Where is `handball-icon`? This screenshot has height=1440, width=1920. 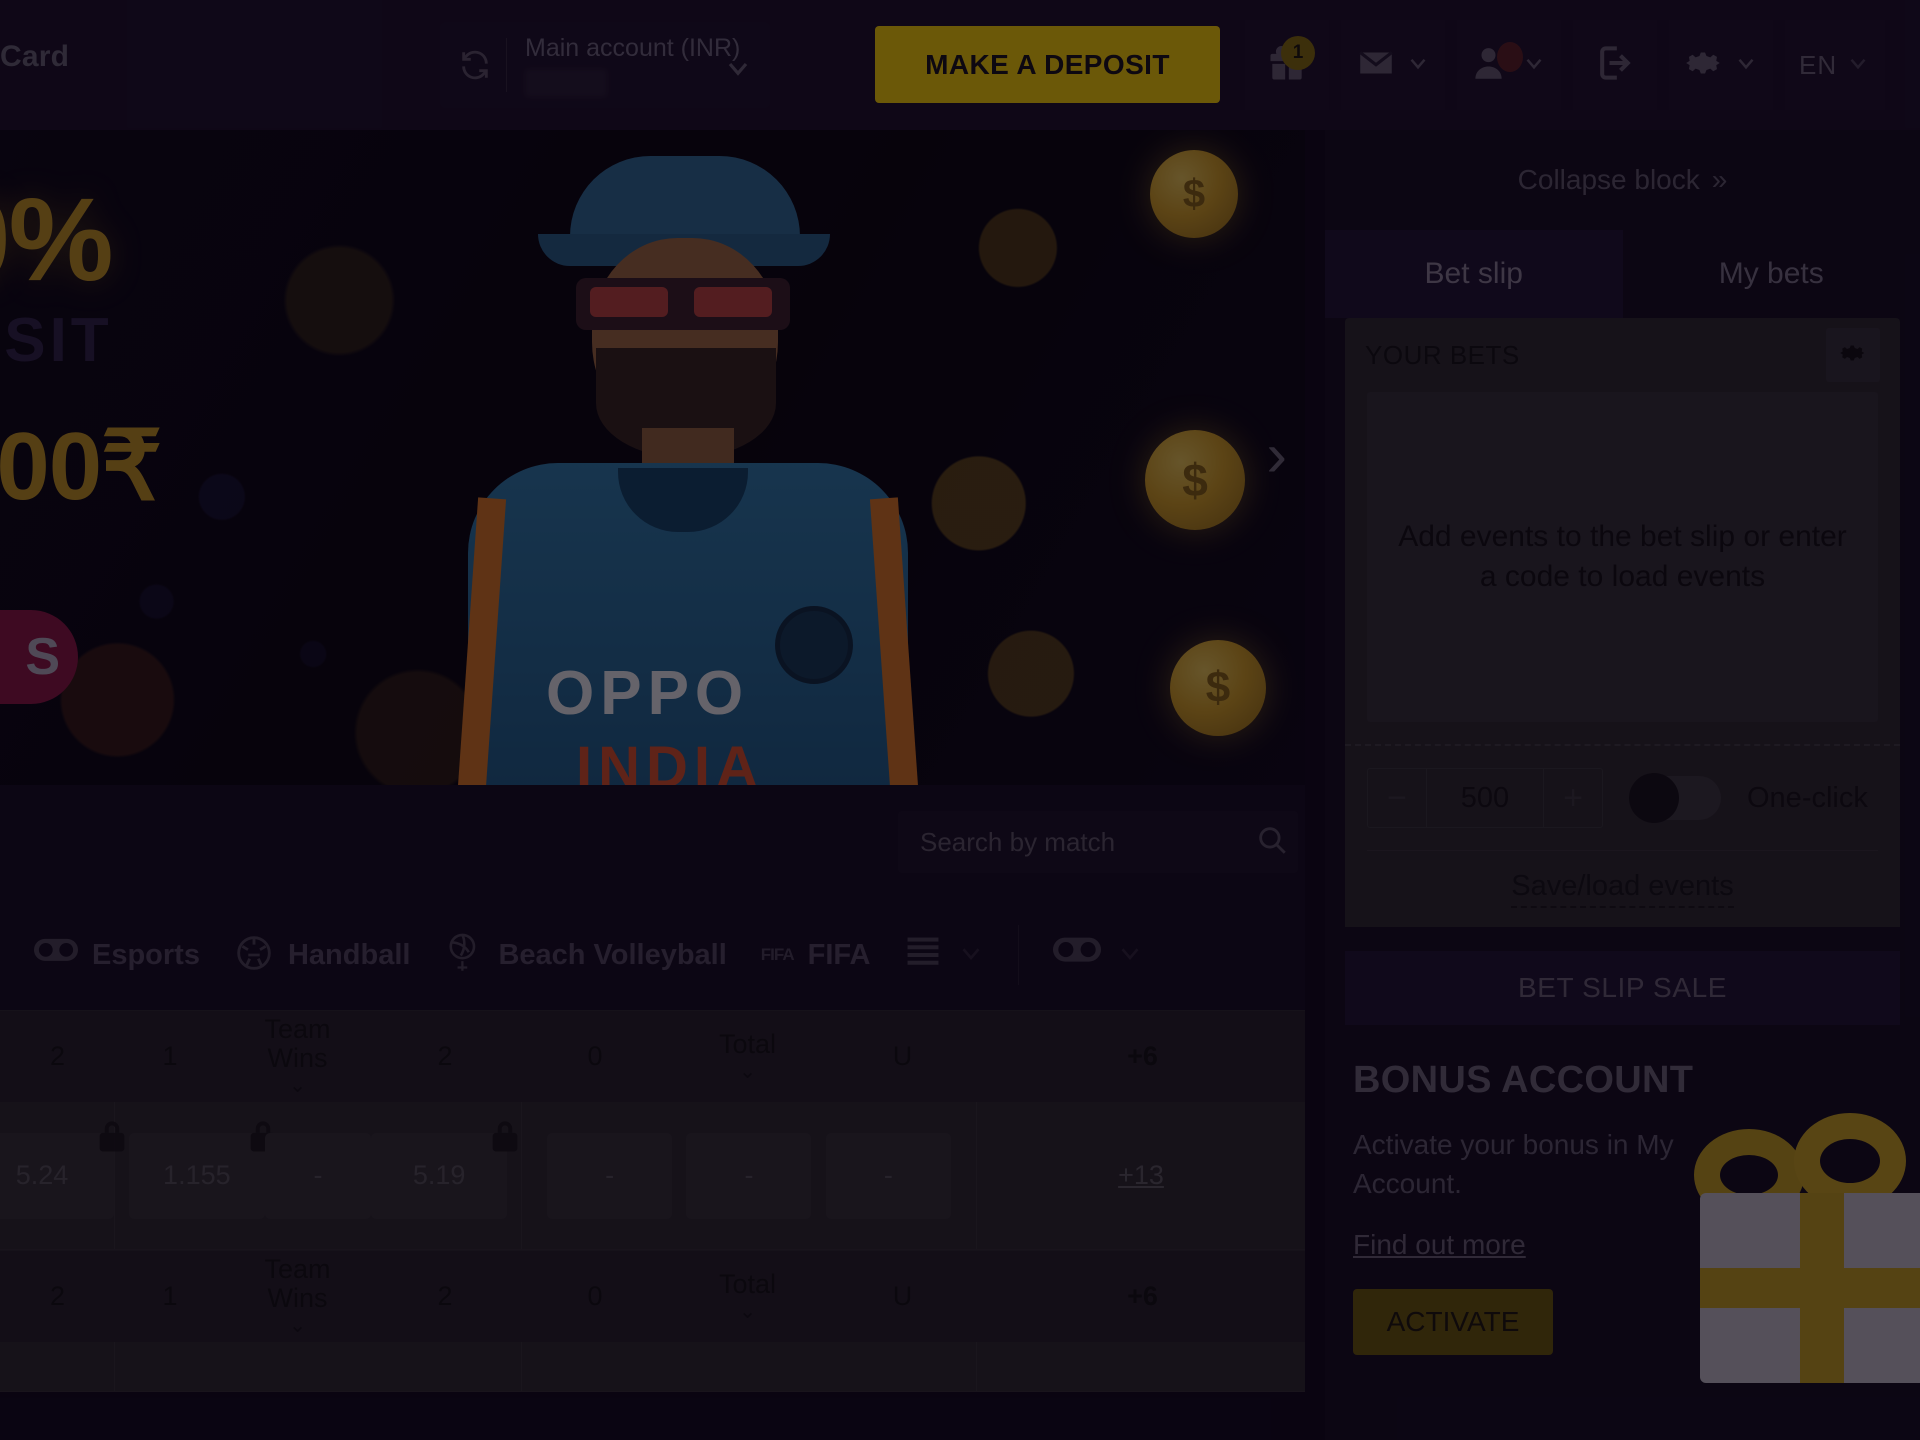
handball-icon is located at coordinates (254, 955).